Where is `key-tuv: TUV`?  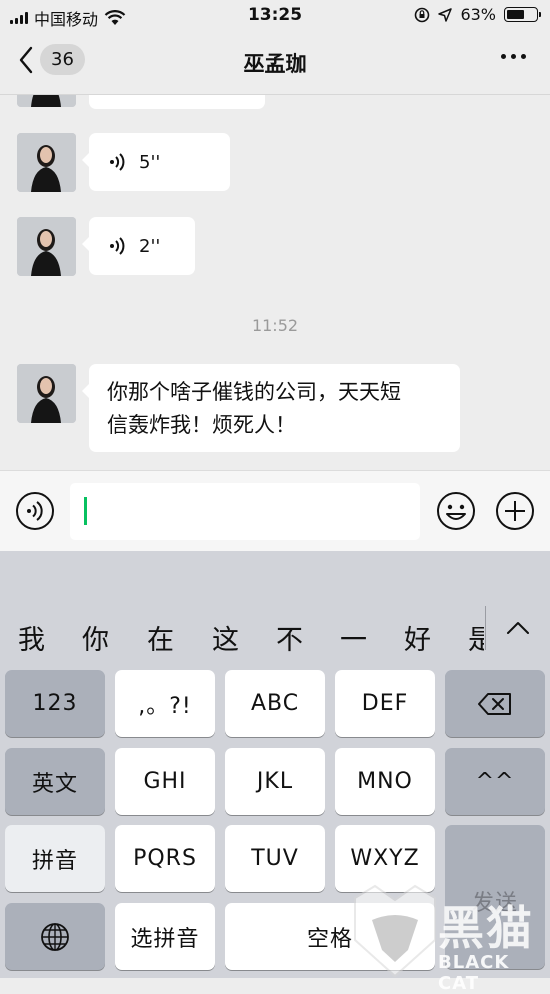 key-tuv: TUV is located at coordinates (275, 858).